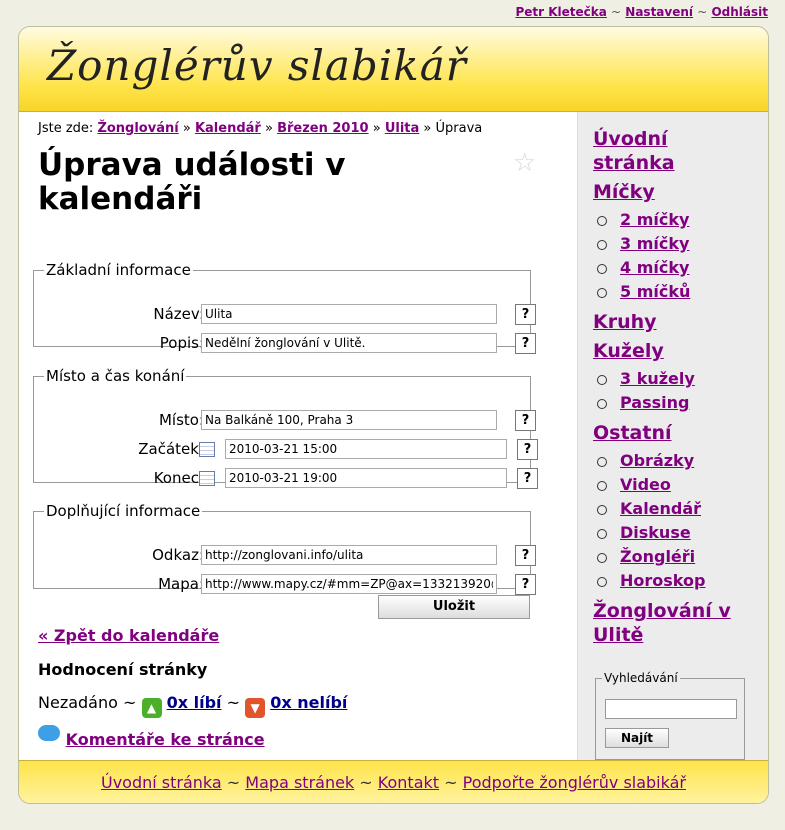 The width and height of the screenshot is (785, 830). I want to click on sidebar-subitem: 3 míčky, so click(642, 243).